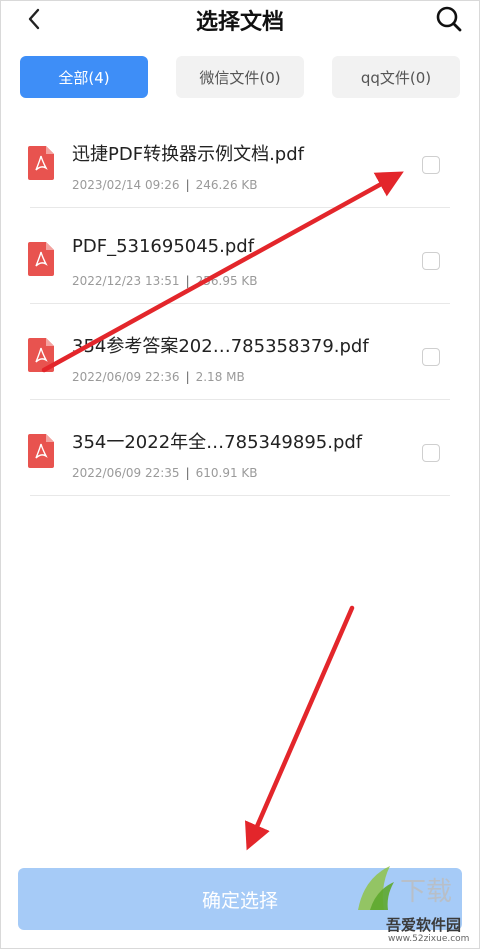  Describe the element at coordinates (217, 442) in the screenshot. I see `file-name: 354一2022年全…785349895.pdf` at that location.